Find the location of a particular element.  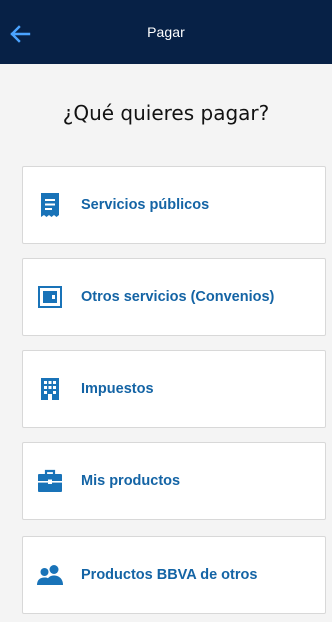

briefcase-icon is located at coordinates (50, 481).